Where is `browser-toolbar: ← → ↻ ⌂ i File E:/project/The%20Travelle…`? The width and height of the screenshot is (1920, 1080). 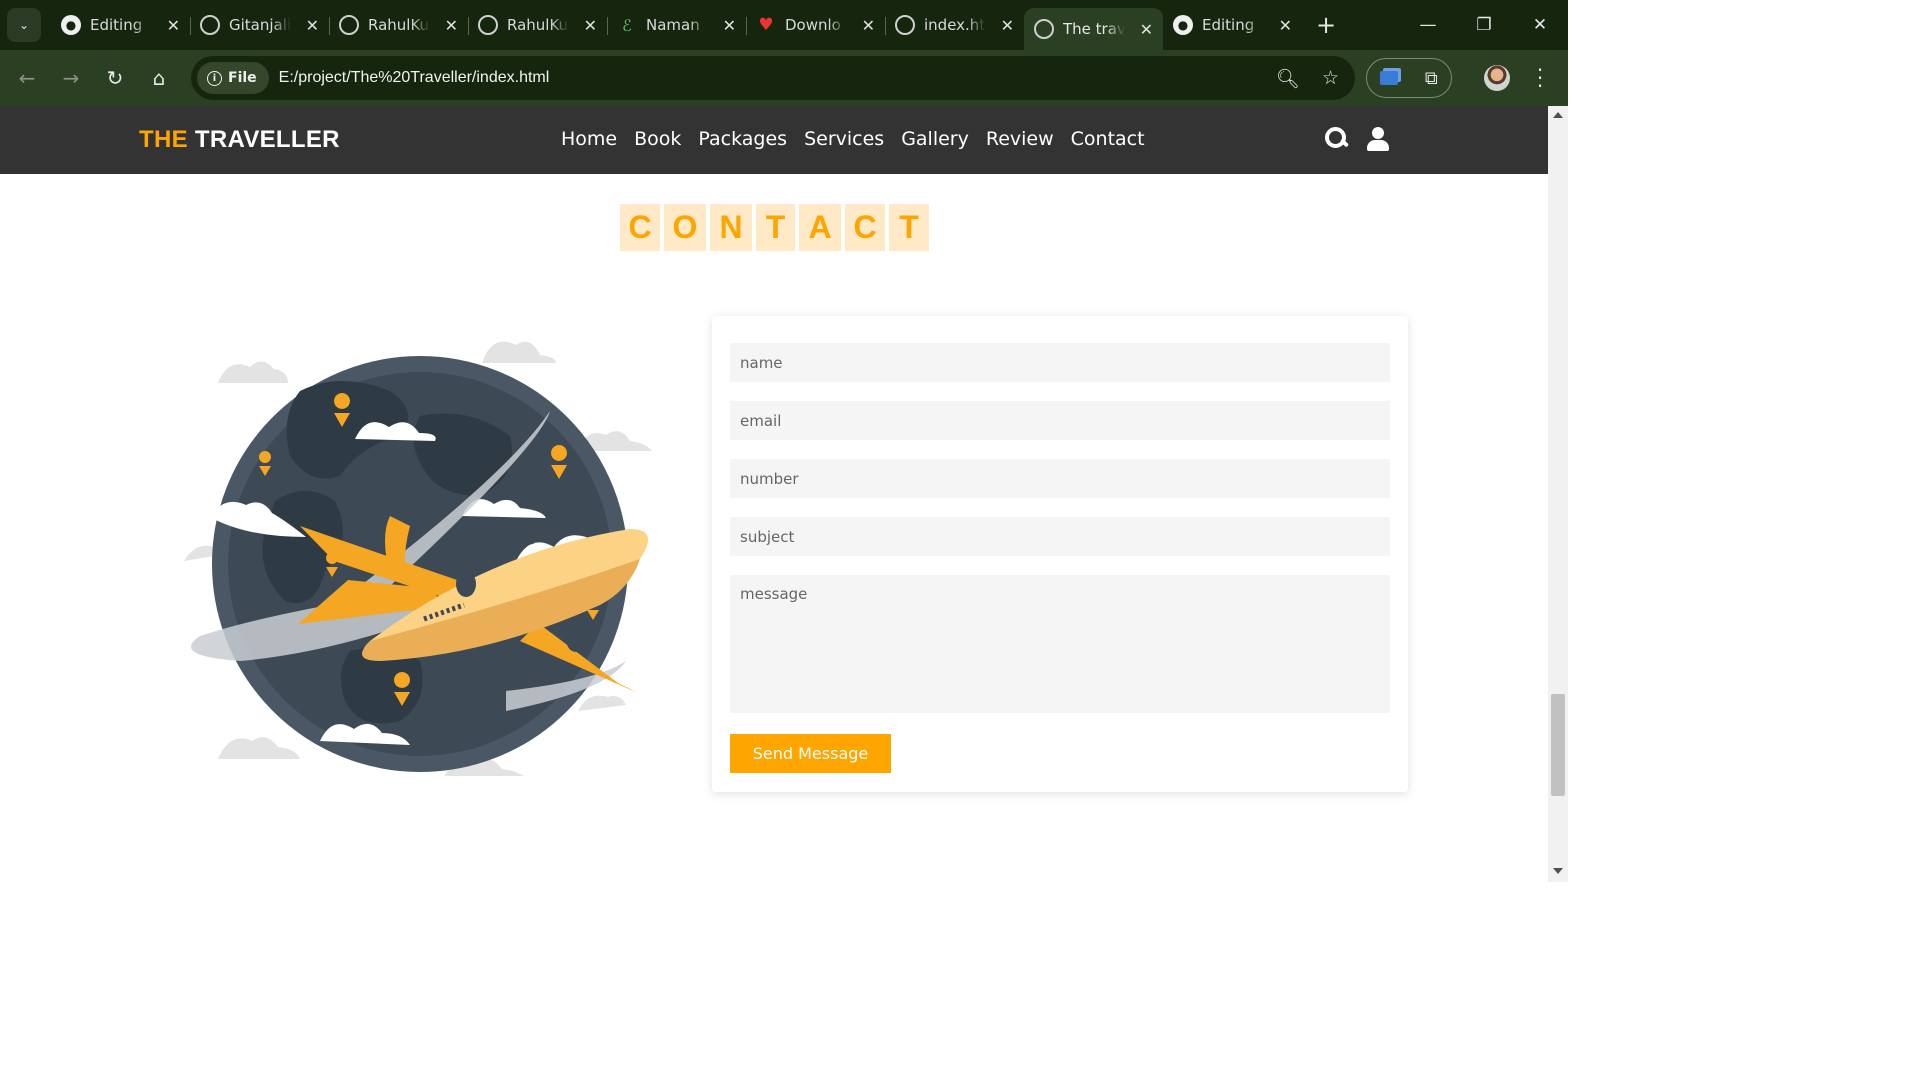 browser-toolbar: ← → ↻ ⌂ i File E:/project/The%20Travelle… is located at coordinates (784, 78).